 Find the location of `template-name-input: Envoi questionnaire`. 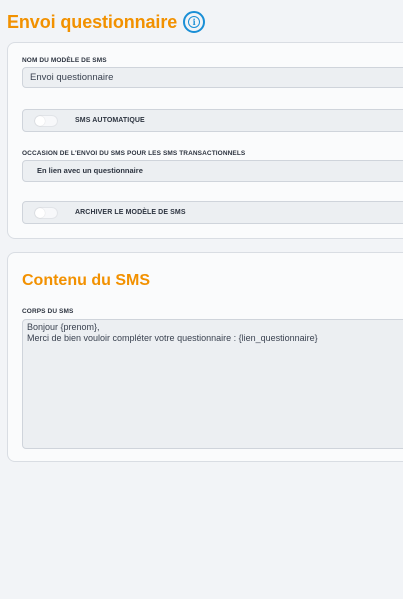

template-name-input: Envoi questionnaire is located at coordinates (212, 77).